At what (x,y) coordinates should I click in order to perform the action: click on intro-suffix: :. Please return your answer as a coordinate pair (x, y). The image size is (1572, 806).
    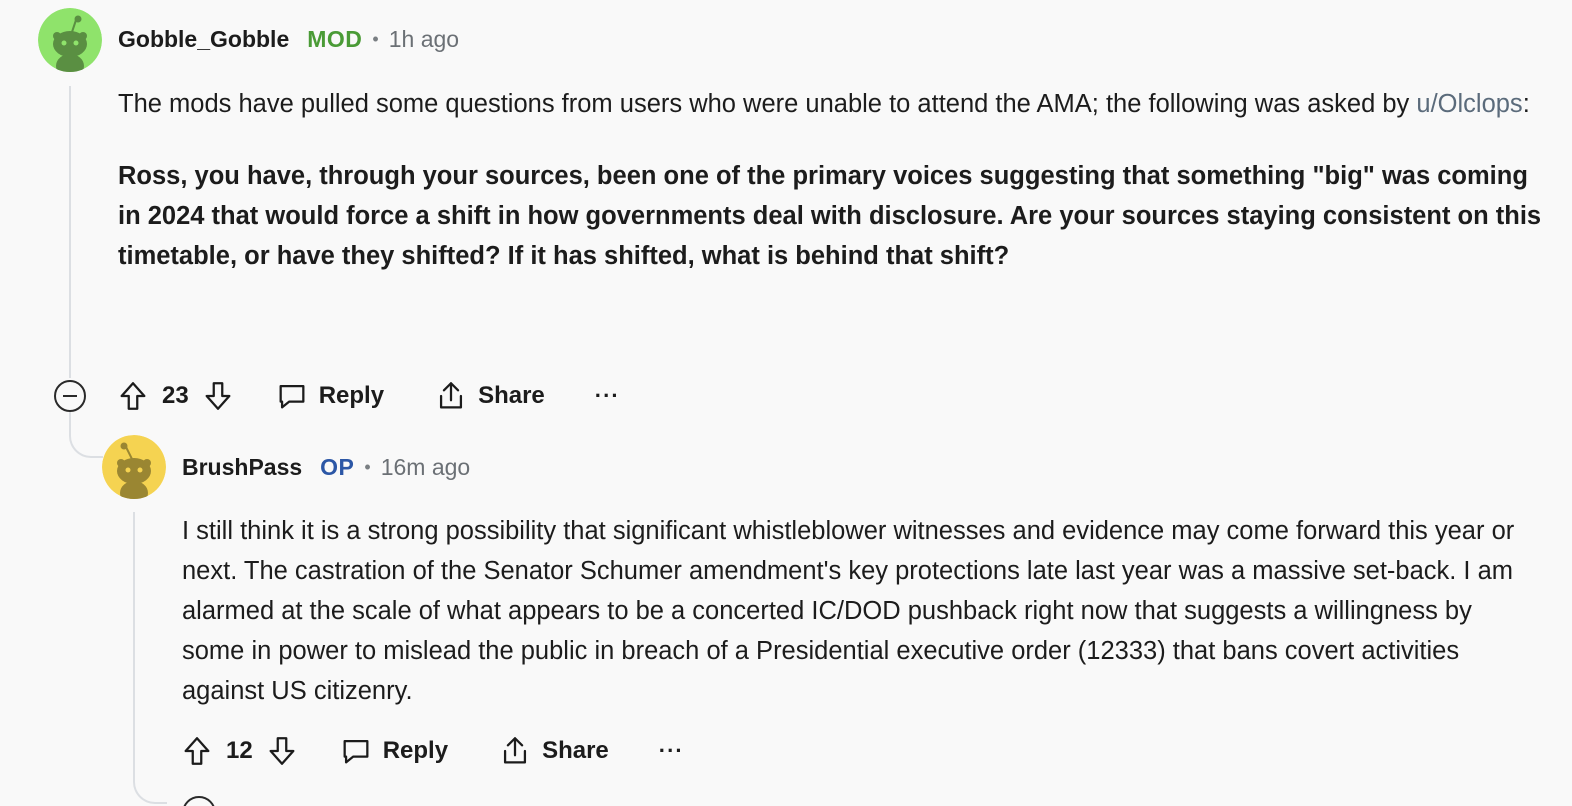
    Looking at the image, I should click on (1526, 104).